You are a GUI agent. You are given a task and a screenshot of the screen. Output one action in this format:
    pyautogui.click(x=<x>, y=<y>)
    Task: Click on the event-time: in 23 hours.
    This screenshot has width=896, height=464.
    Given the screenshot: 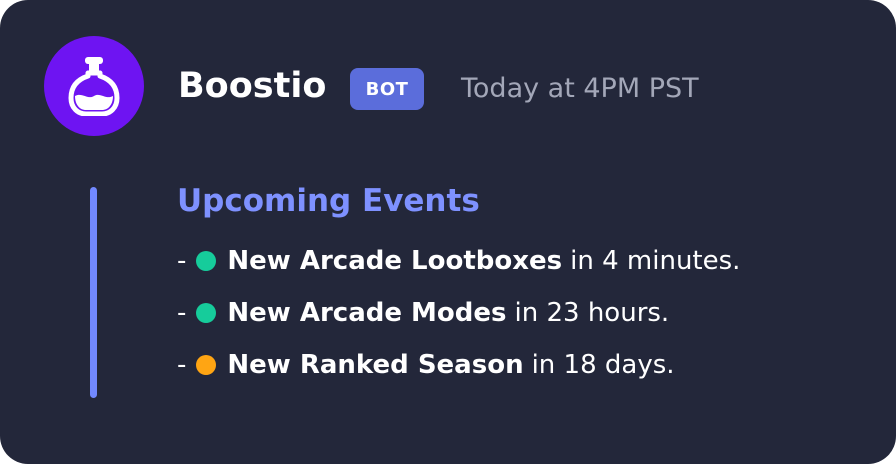 What is the action you would take?
    pyautogui.click(x=592, y=313)
    